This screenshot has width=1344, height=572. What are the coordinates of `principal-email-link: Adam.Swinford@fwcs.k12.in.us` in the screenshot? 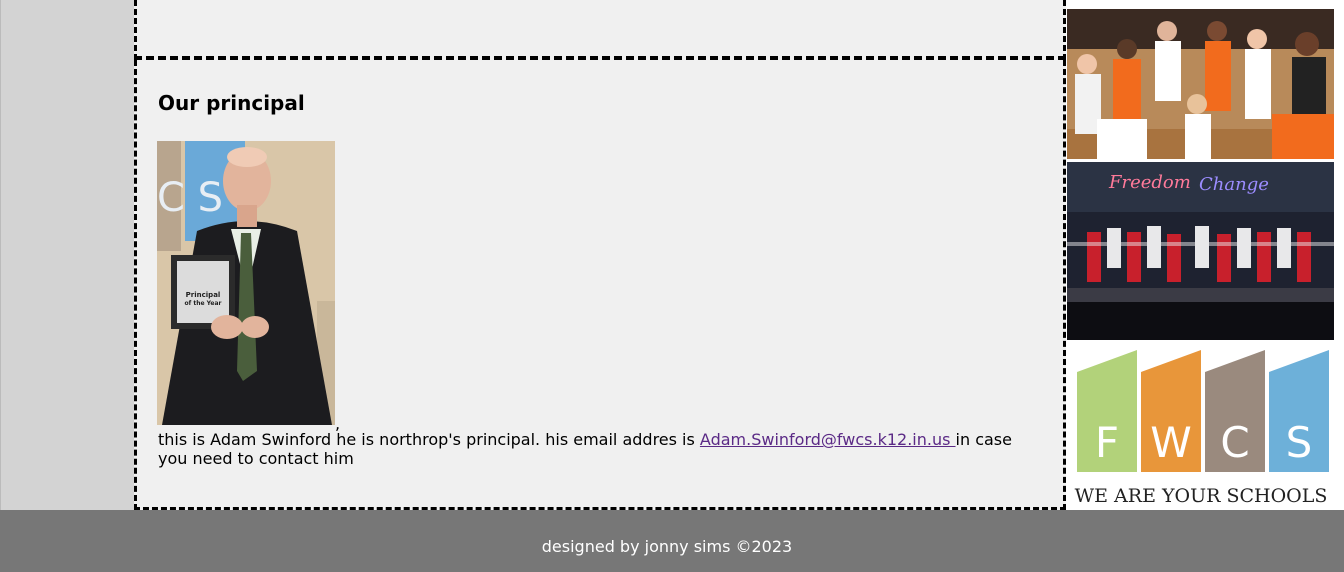 It's located at (828, 439).